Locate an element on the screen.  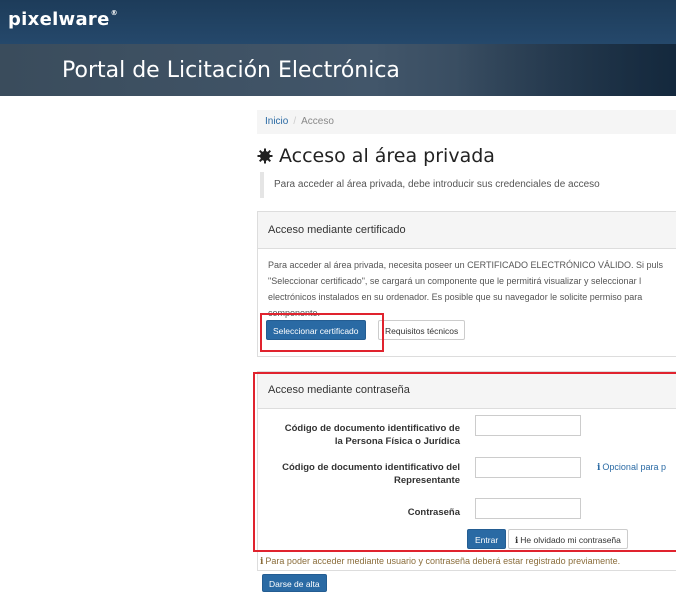
banner-background-decoration is located at coordinates (566, 70).